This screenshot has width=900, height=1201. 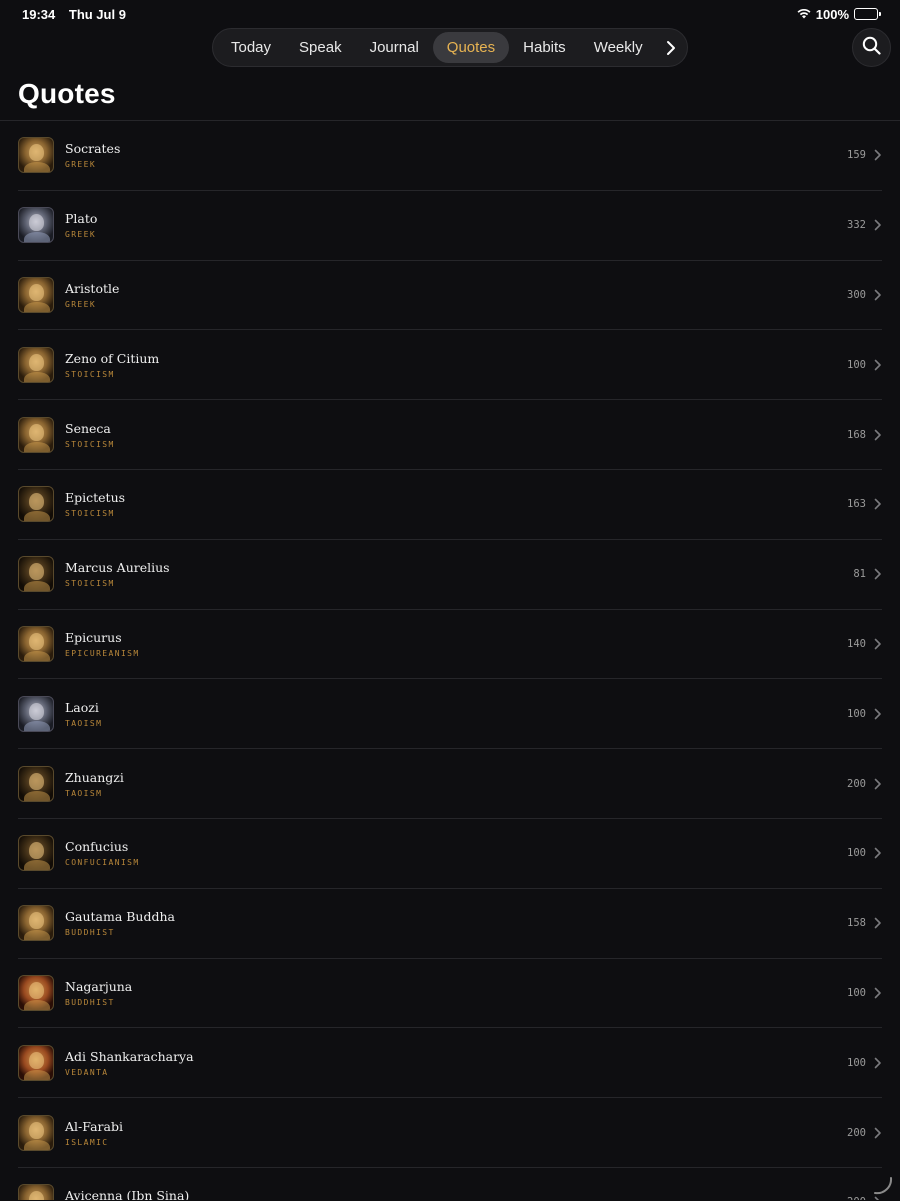 I want to click on page-title: Quotes, so click(x=67, y=94).